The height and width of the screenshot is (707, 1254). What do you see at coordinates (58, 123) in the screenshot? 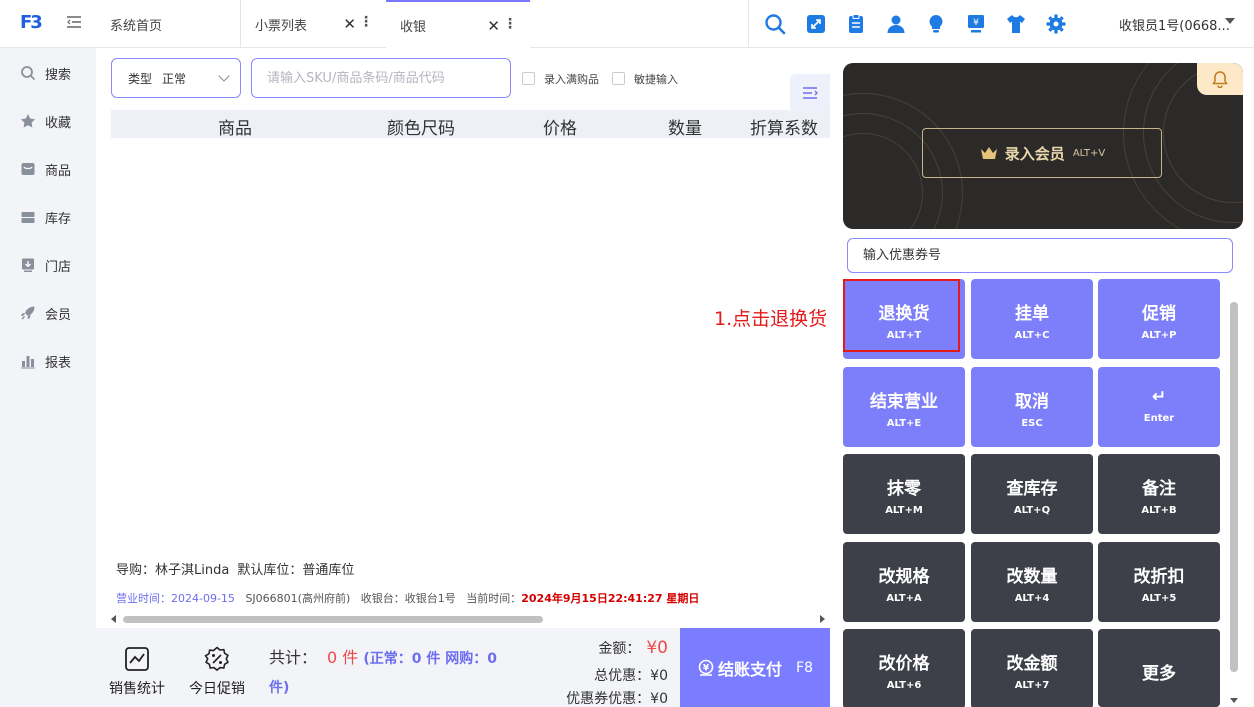
I see `sidebar-item-label: 收藏` at bounding box center [58, 123].